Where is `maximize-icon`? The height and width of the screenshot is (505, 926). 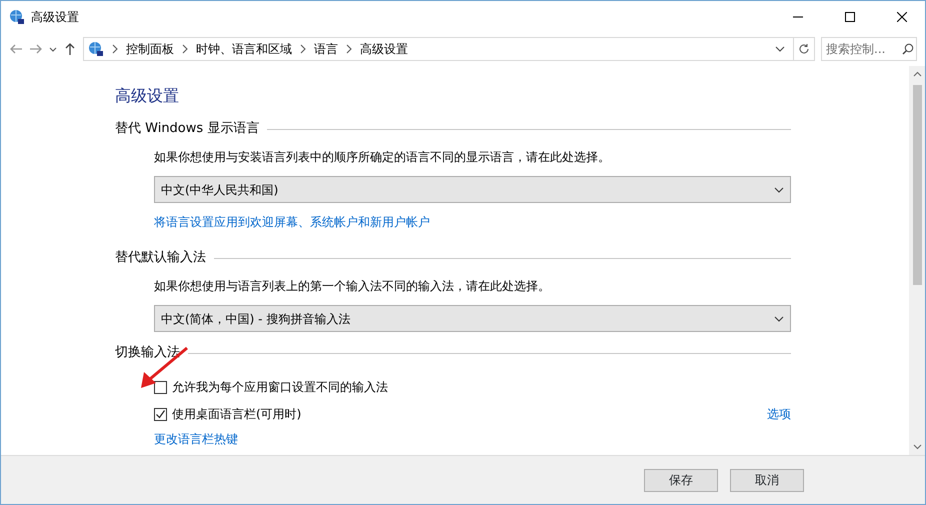
maximize-icon is located at coordinates (850, 17).